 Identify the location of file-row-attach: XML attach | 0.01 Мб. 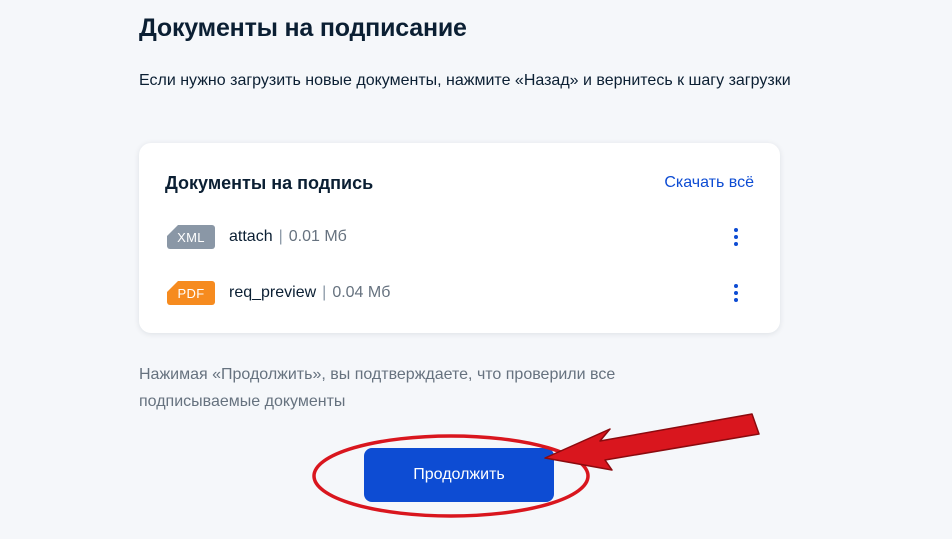
(459, 237).